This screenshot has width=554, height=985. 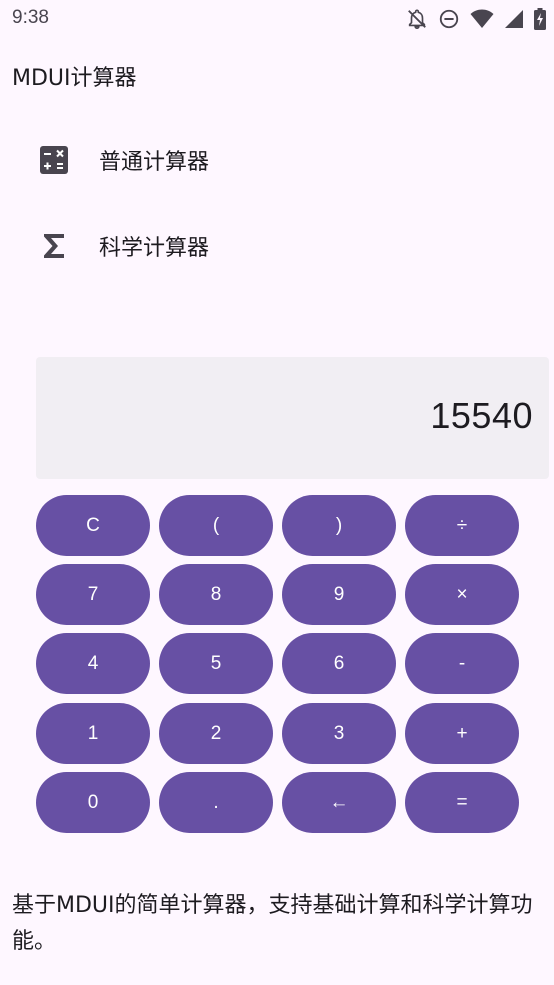 I want to click on app-title: MDUI计算器, so click(x=74, y=78).